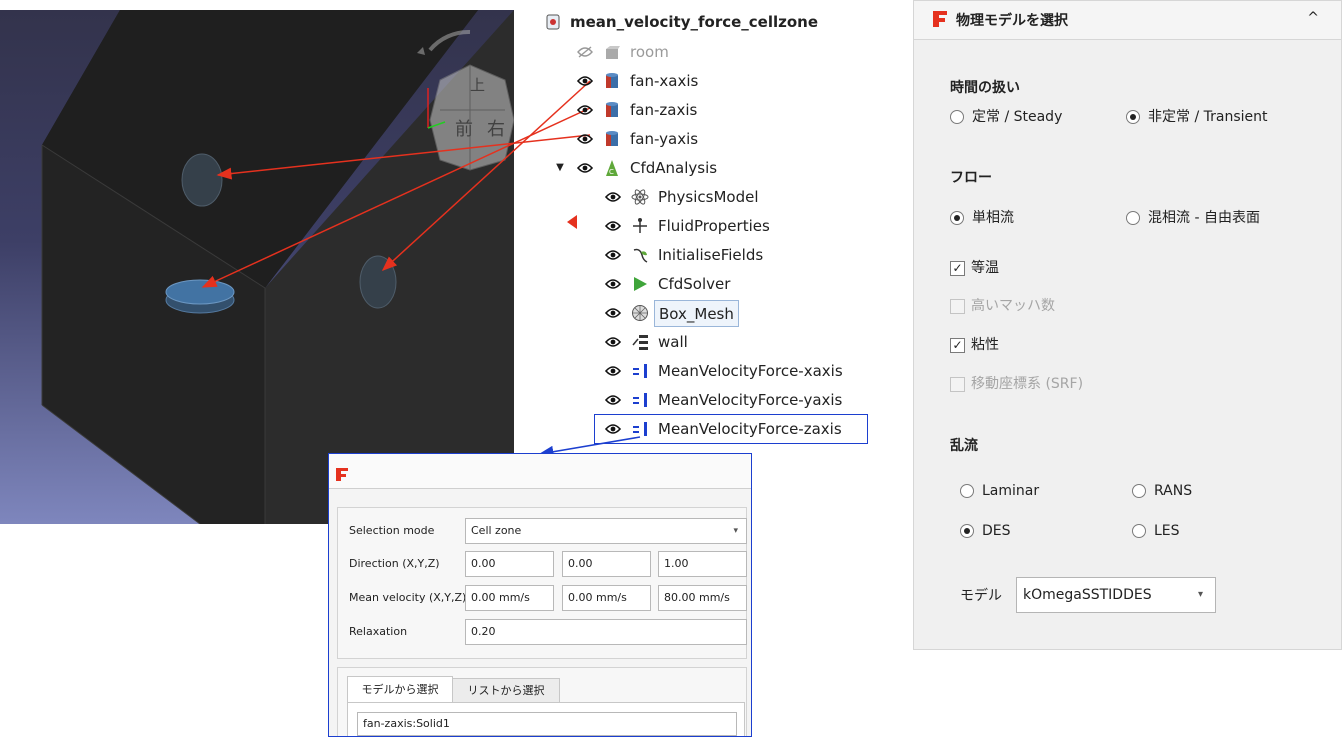 This screenshot has width=1342, height=754. What do you see at coordinates (1027, 384) in the screenshot?
I see `srf-label: 移動座標系 (SRF)` at bounding box center [1027, 384].